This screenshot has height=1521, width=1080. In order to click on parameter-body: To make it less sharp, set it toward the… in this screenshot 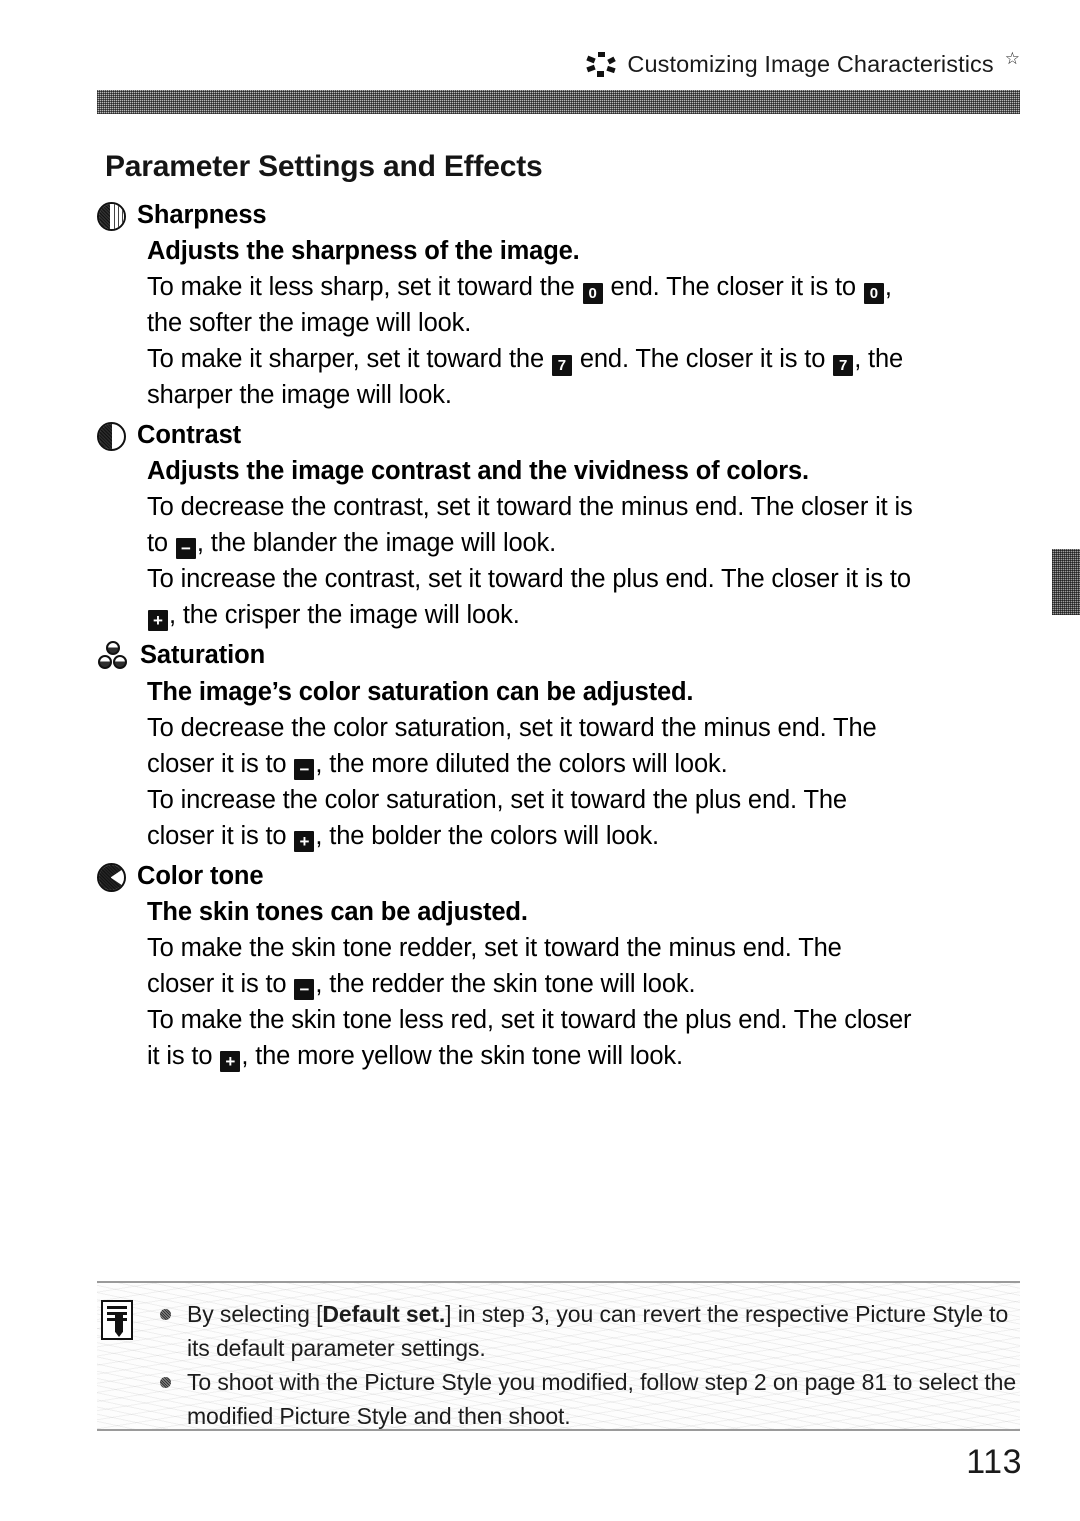, I will do `click(587, 341)`.